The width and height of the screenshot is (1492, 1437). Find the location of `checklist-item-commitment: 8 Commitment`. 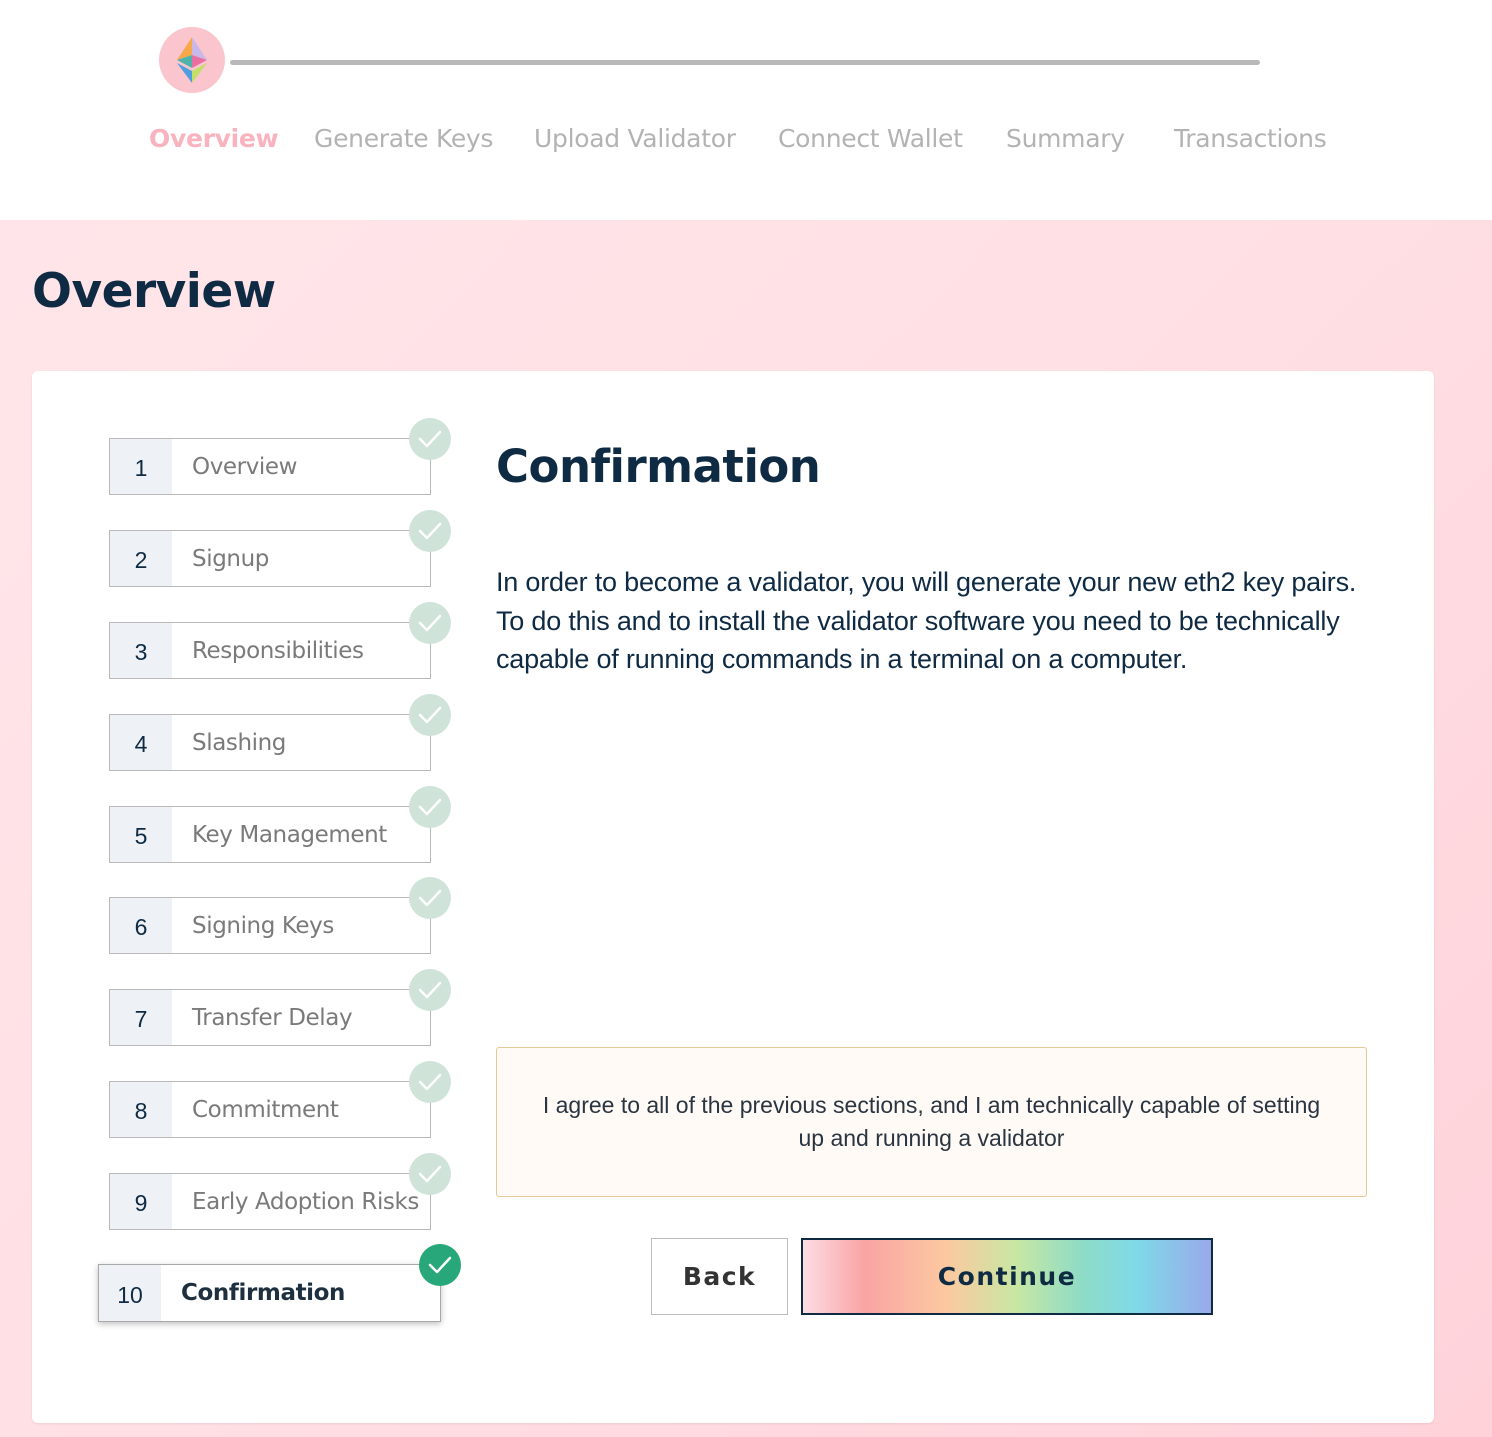

checklist-item-commitment: 8 Commitment is located at coordinates (280, 1099).